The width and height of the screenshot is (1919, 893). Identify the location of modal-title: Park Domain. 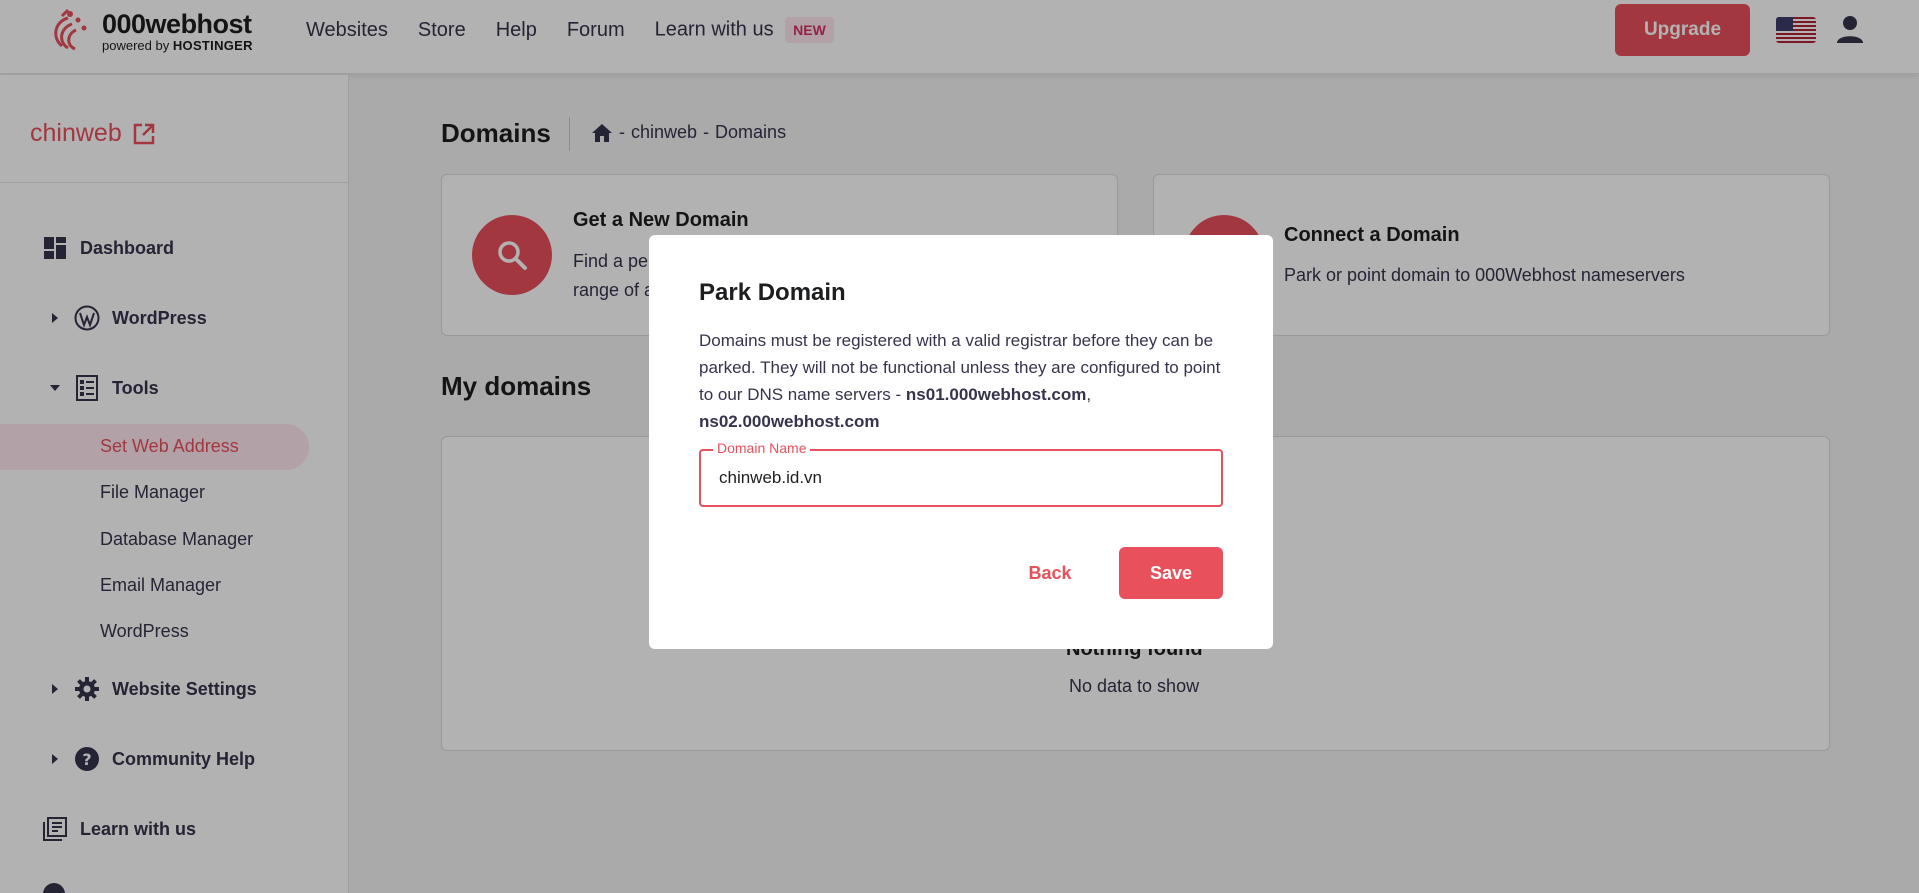
(772, 292).